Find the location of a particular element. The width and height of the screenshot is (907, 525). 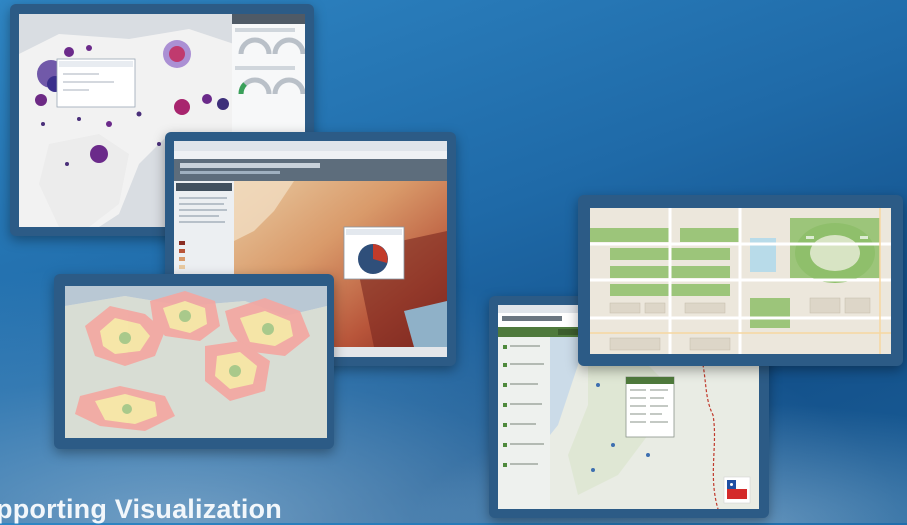

screenshot-card-us-halo-map is located at coordinates (194, 361).